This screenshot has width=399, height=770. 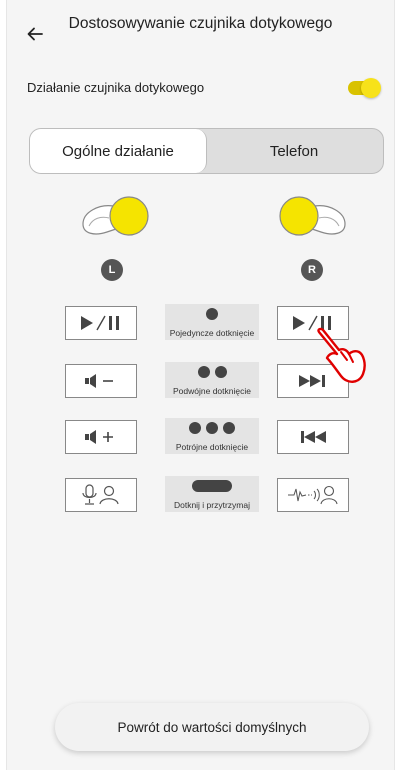 I want to click on mode-segmented-control: Ogólne działanie Telefon, so click(x=206, y=151).